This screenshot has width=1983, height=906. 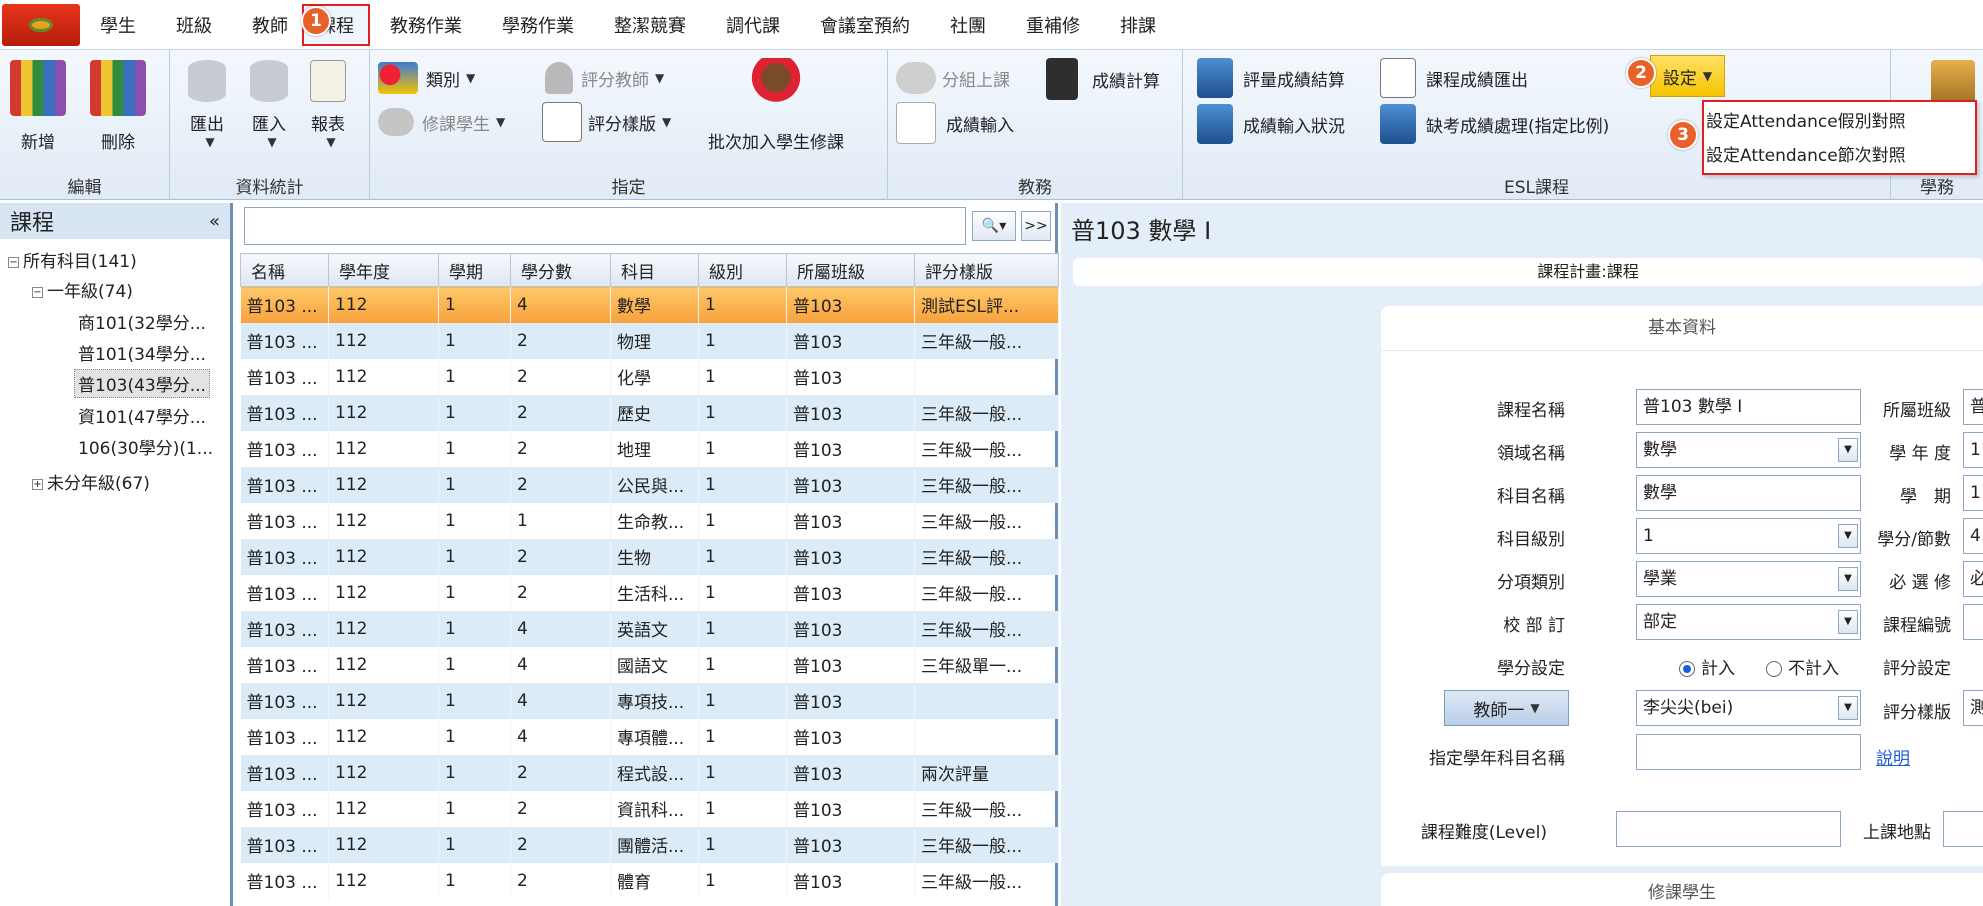 I want to click on column-header: 學期, so click(x=474, y=270).